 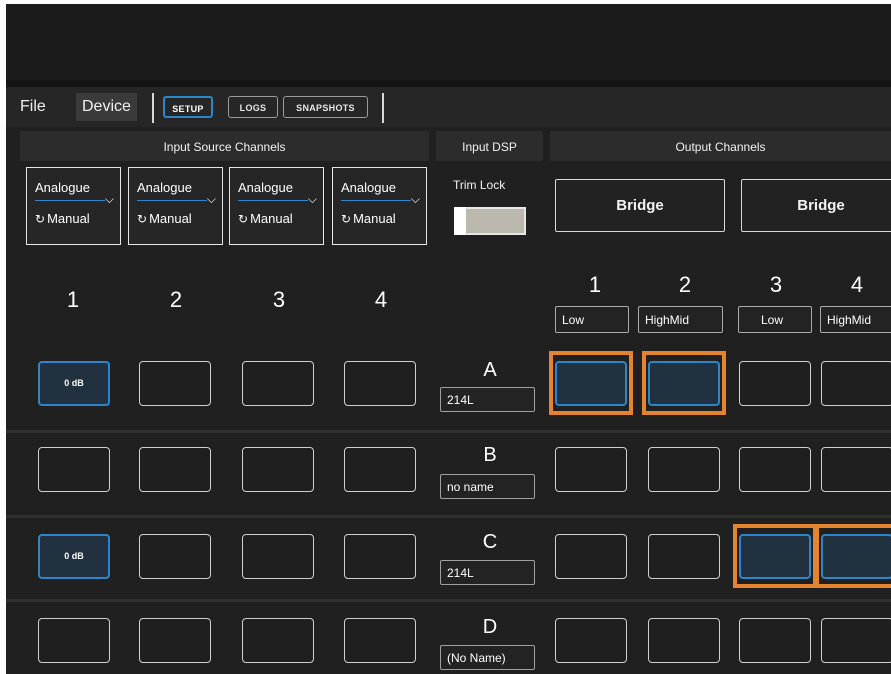 I want to click on output-cell-b2, so click(x=684, y=469).